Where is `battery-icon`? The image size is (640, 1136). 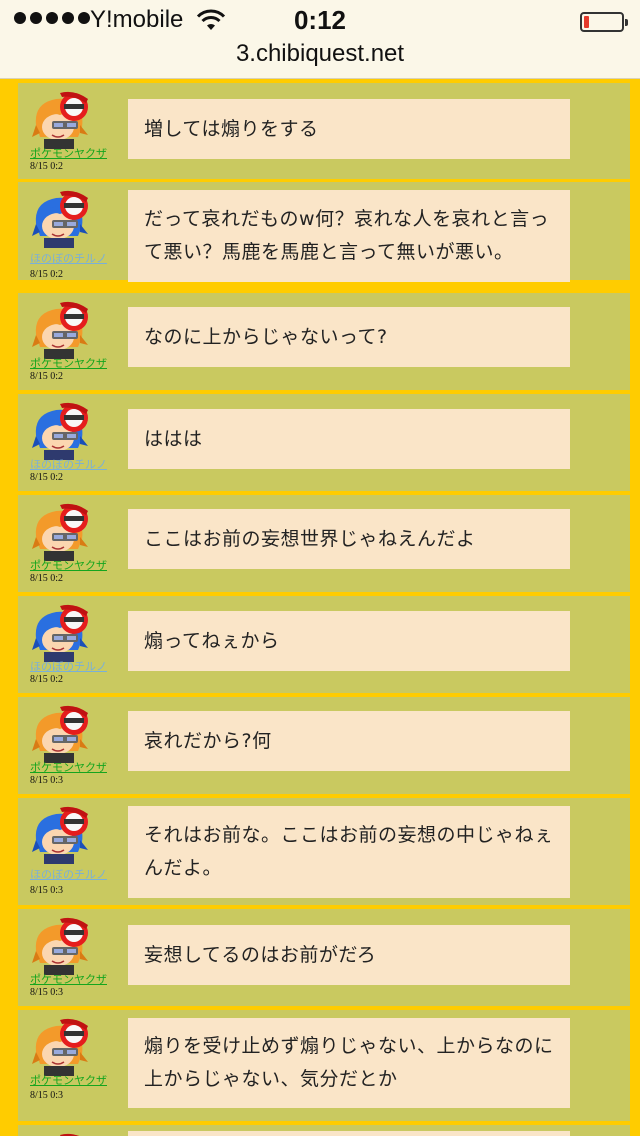
battery-icon is located at coordinates (604, 22).